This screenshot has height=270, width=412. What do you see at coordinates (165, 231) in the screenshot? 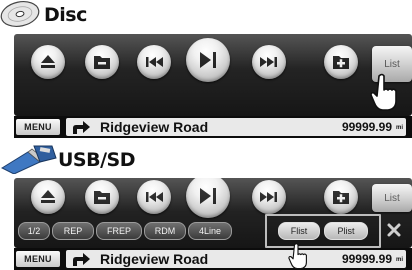
I see `random-button: RDM` at bounding box center [165, 231].